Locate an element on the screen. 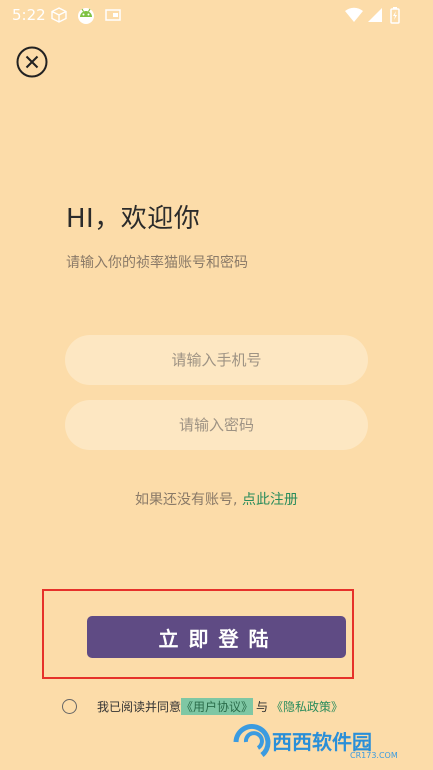 The width and height of the screenshot is (433, 770). agreement-conjunction: 与 is located at coordinates (262, 706).